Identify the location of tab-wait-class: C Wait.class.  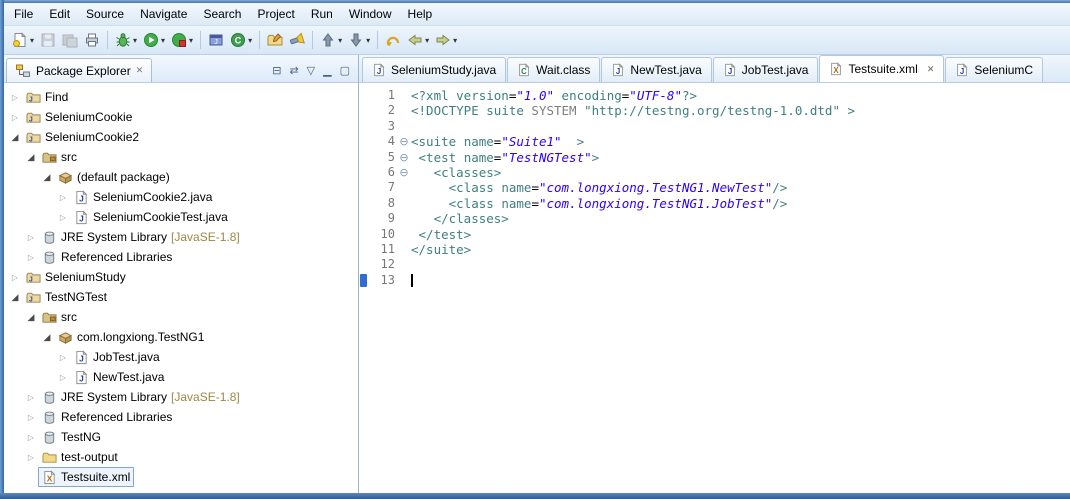
(554, 69).